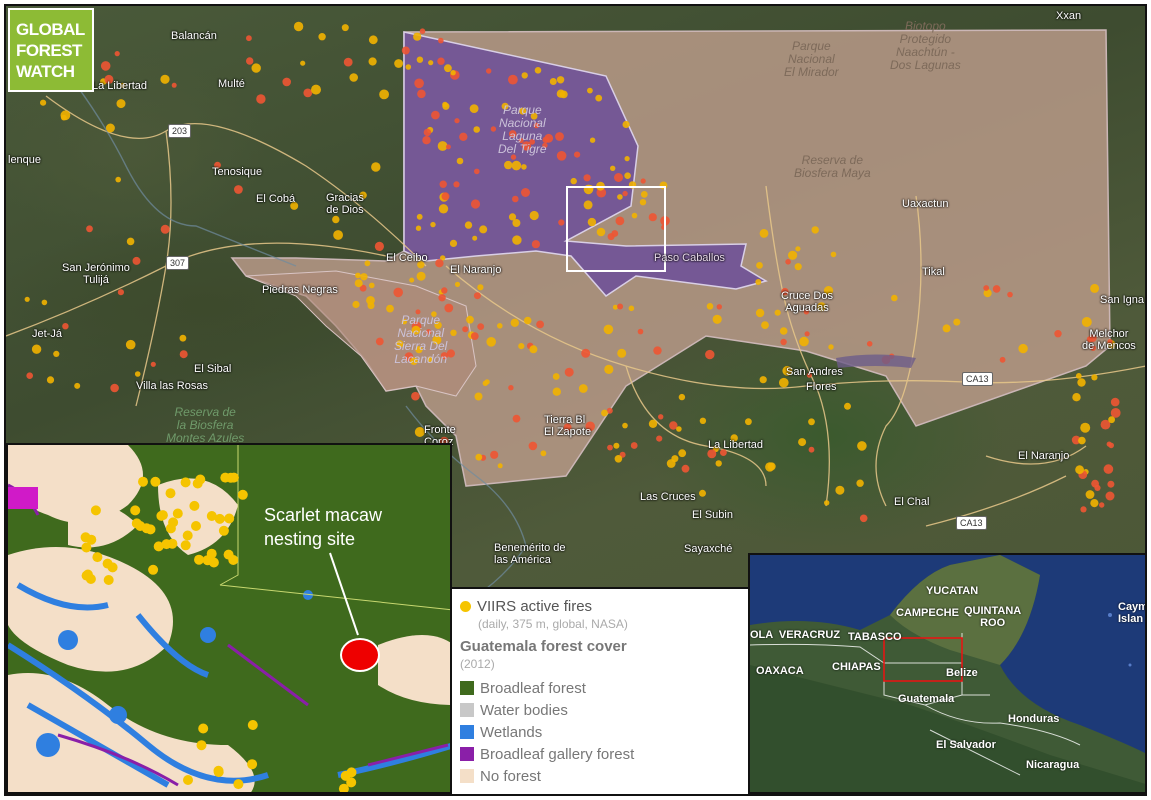 Image resolution: width=1151 pixels, height=800 pixels. I want to click on place-flores: Flores, so click(821, 387).